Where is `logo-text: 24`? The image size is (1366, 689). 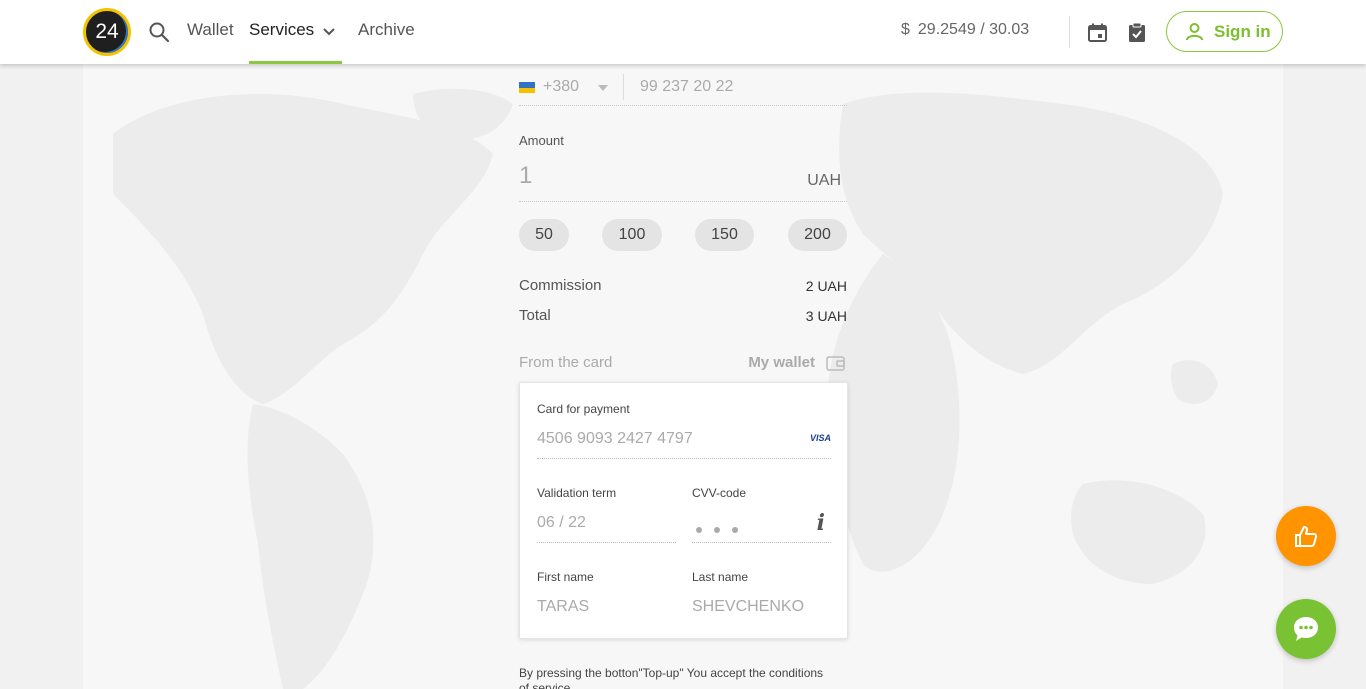
logo-text: 24 is located at coordinates (107, 31).